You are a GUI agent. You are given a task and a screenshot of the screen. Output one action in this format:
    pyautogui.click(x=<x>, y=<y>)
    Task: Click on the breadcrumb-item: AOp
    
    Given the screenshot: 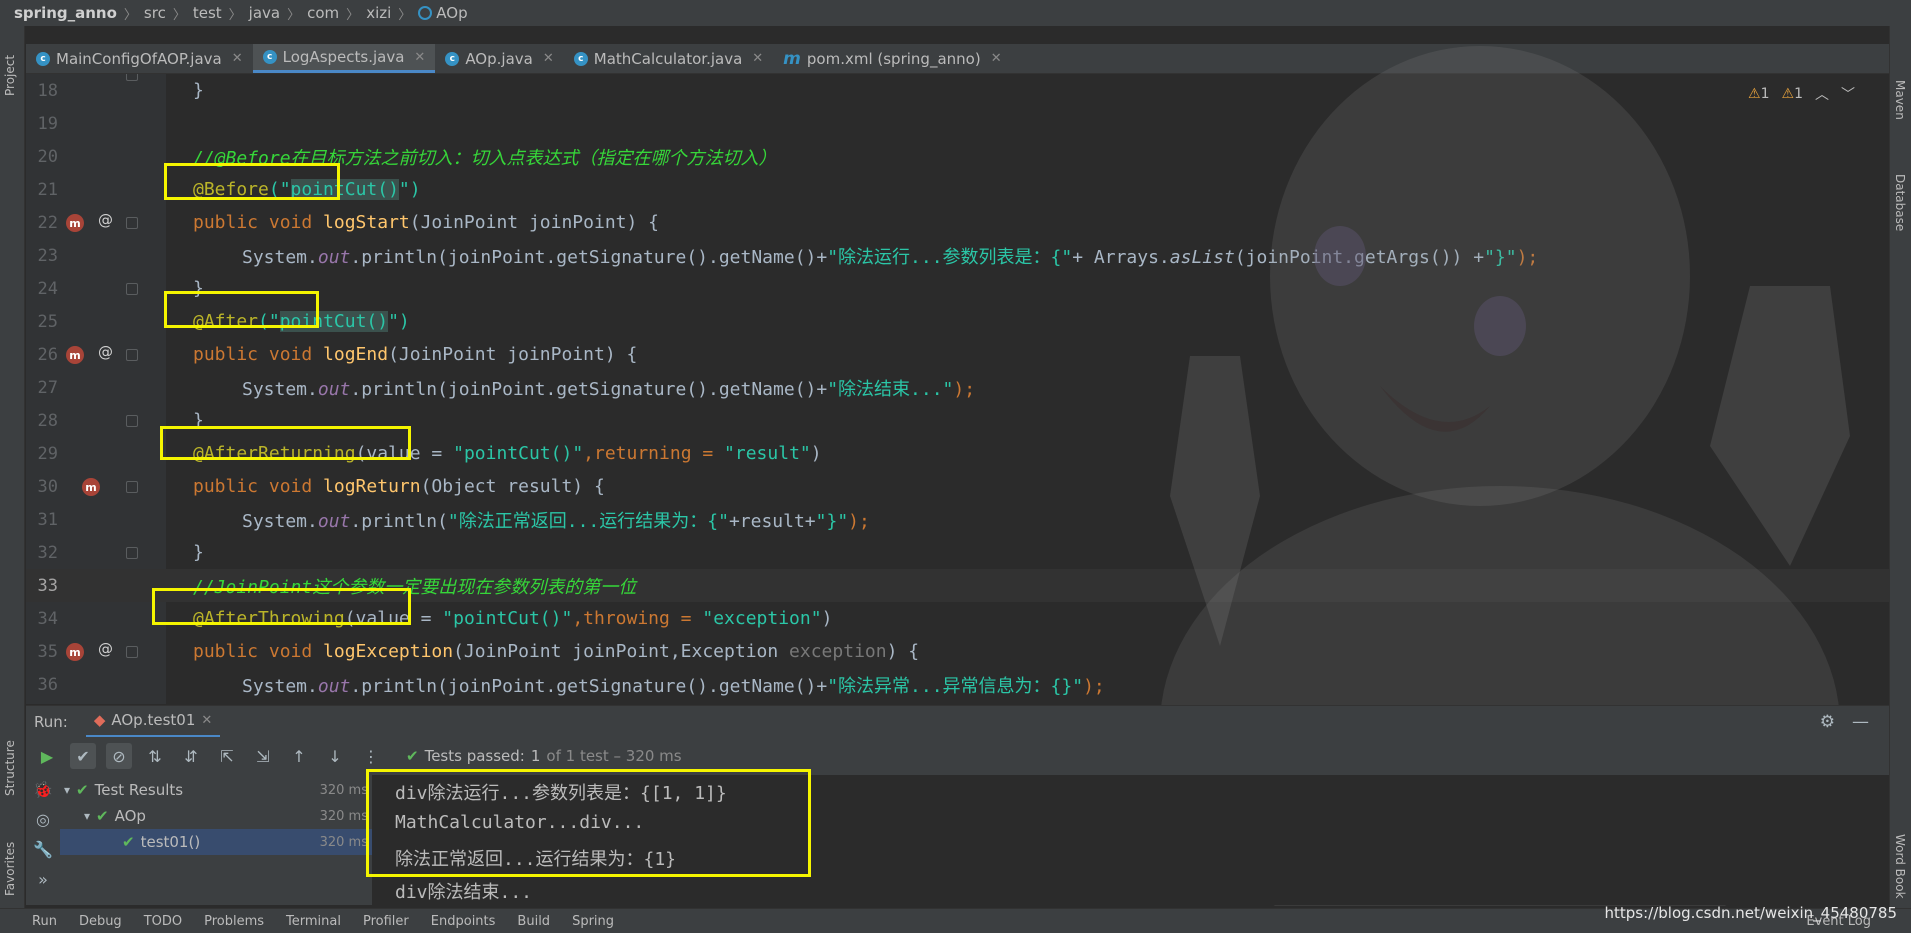 What is the action you would take?
    pyautogui.click(x=451, y=13)
    